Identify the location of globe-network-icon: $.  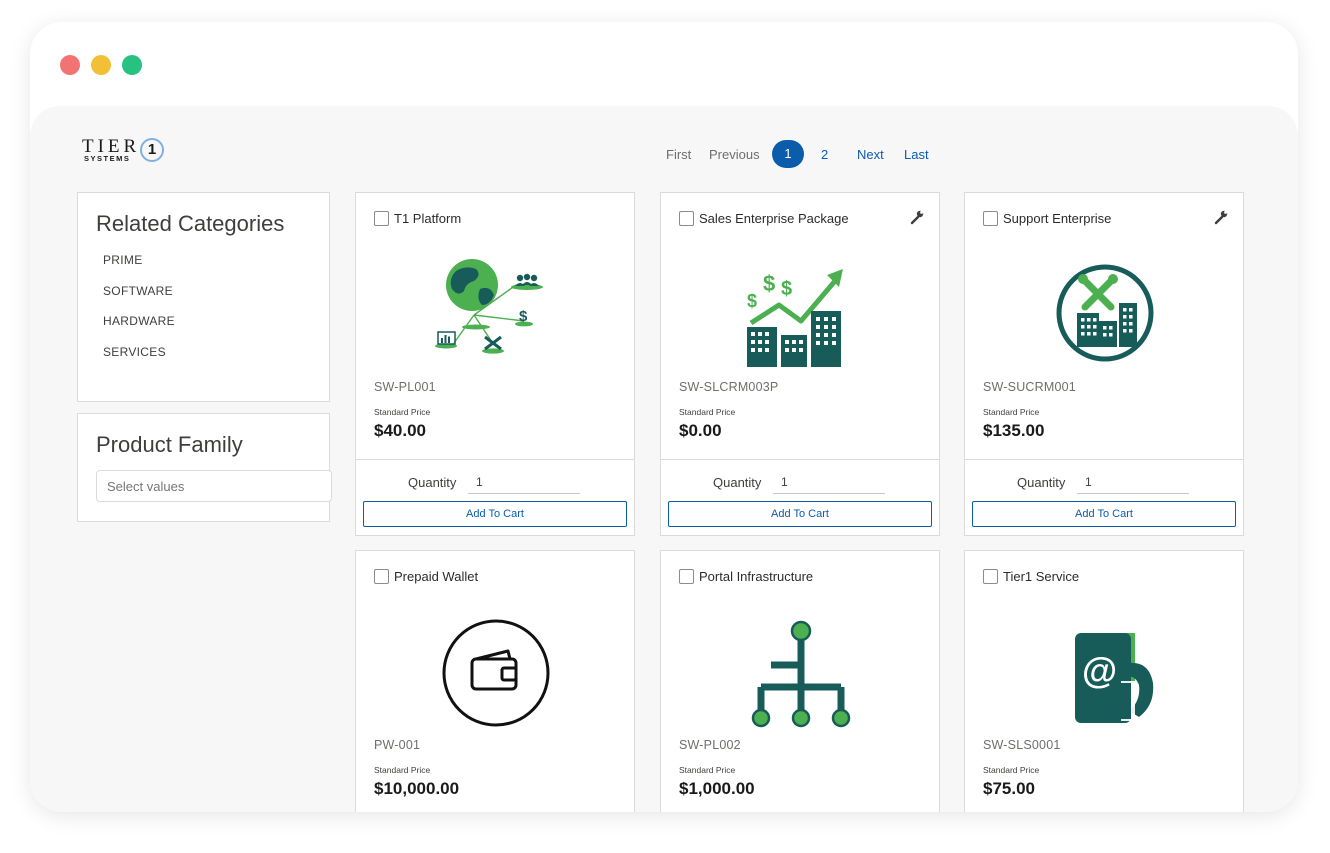
(489, 306).